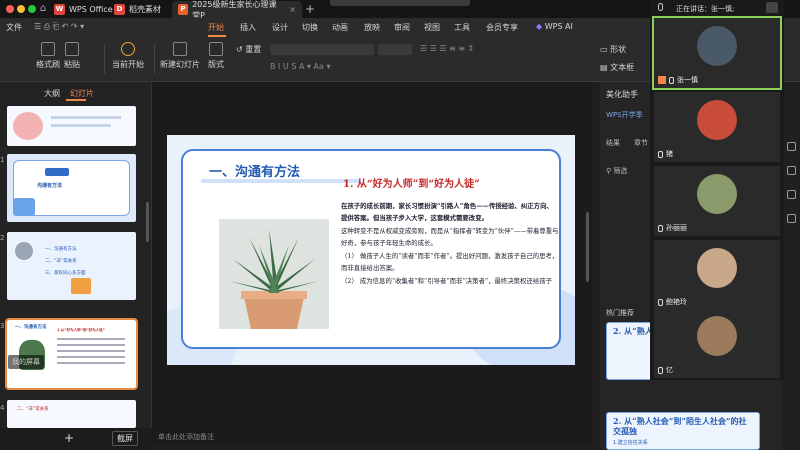 This screenshot has width=800, height=450. I want to click on slide-thumbnail: 一、沟通有方法 二、“非”常关系 三、家校同心多方面, so click(71, 266).